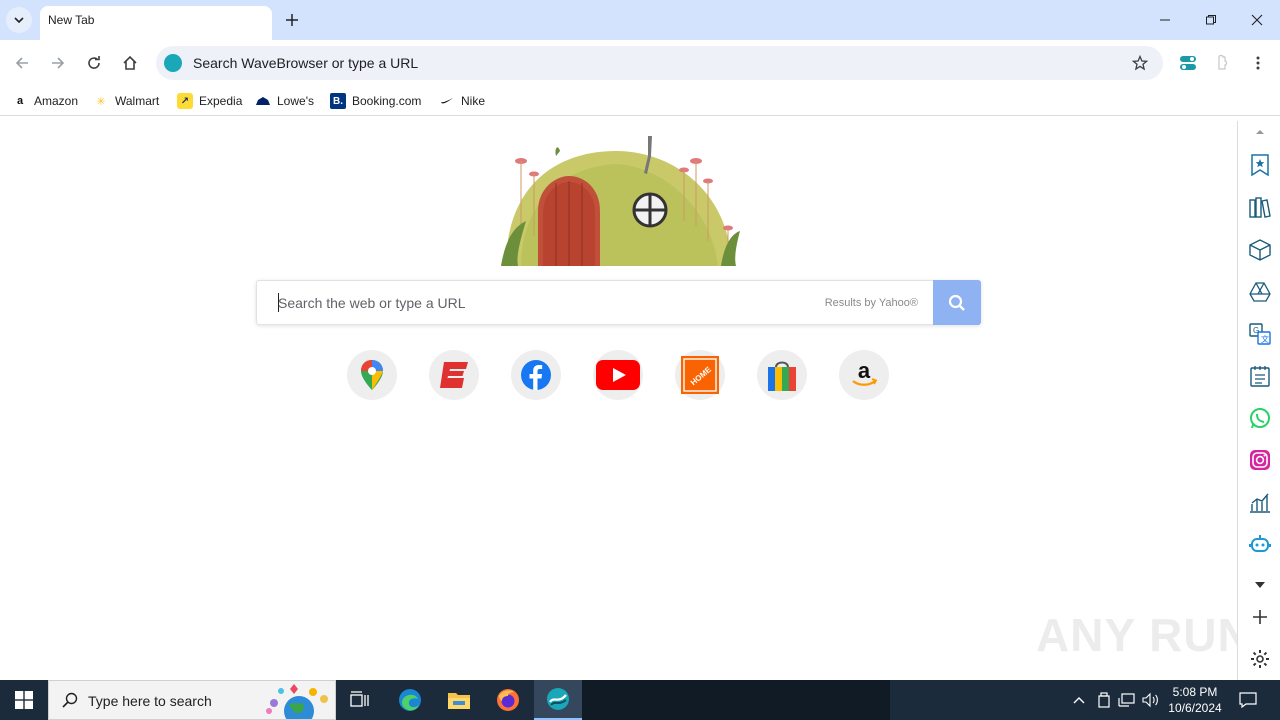  I want to click on windows-logo-icon, so click(24, 700).